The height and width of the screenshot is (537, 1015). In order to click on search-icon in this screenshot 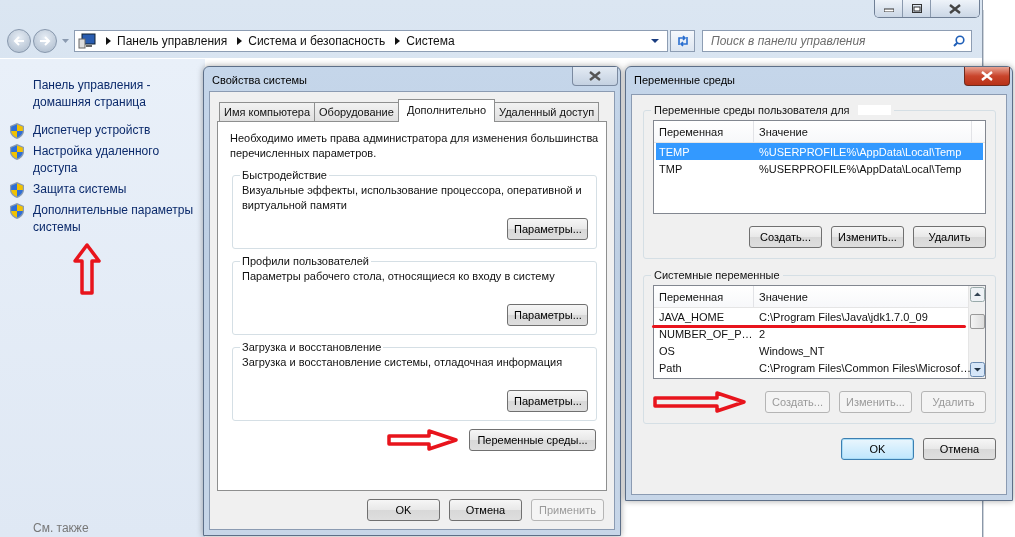, I will do `click(959, 41)`.